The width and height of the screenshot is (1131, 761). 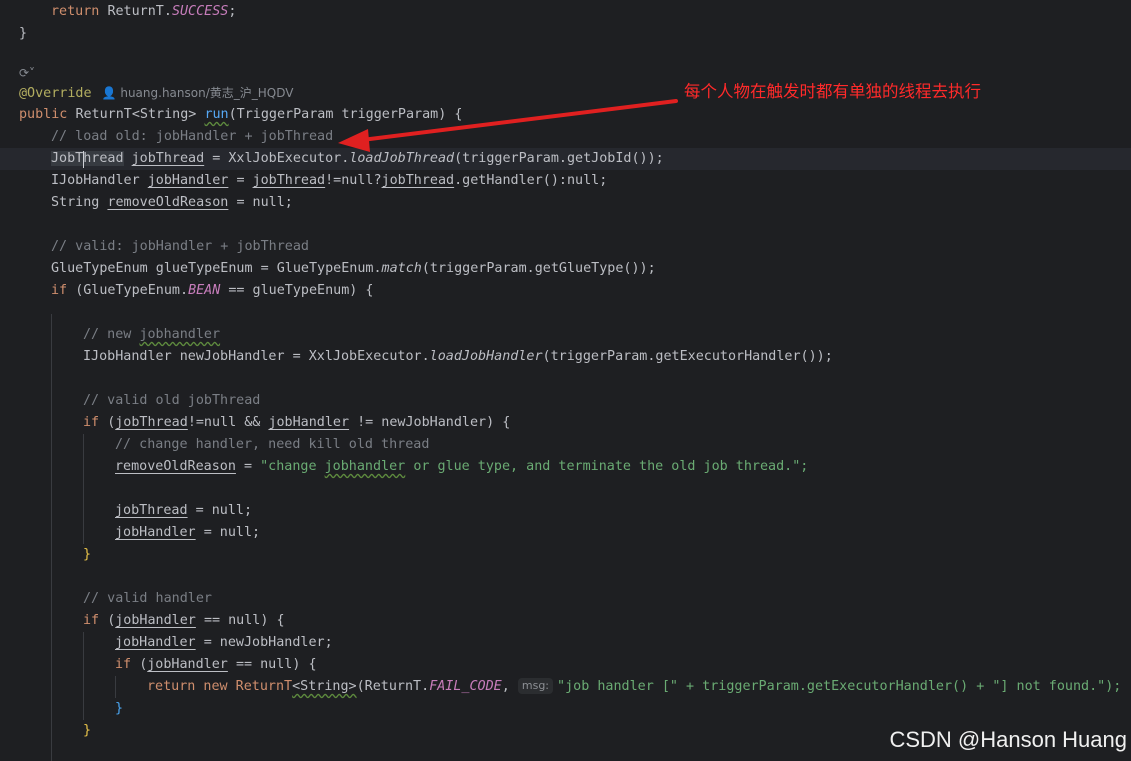 I want to click on annotation-text: 每个人物在触发时都有单独的线程去执行, so click(x=832, y=91).